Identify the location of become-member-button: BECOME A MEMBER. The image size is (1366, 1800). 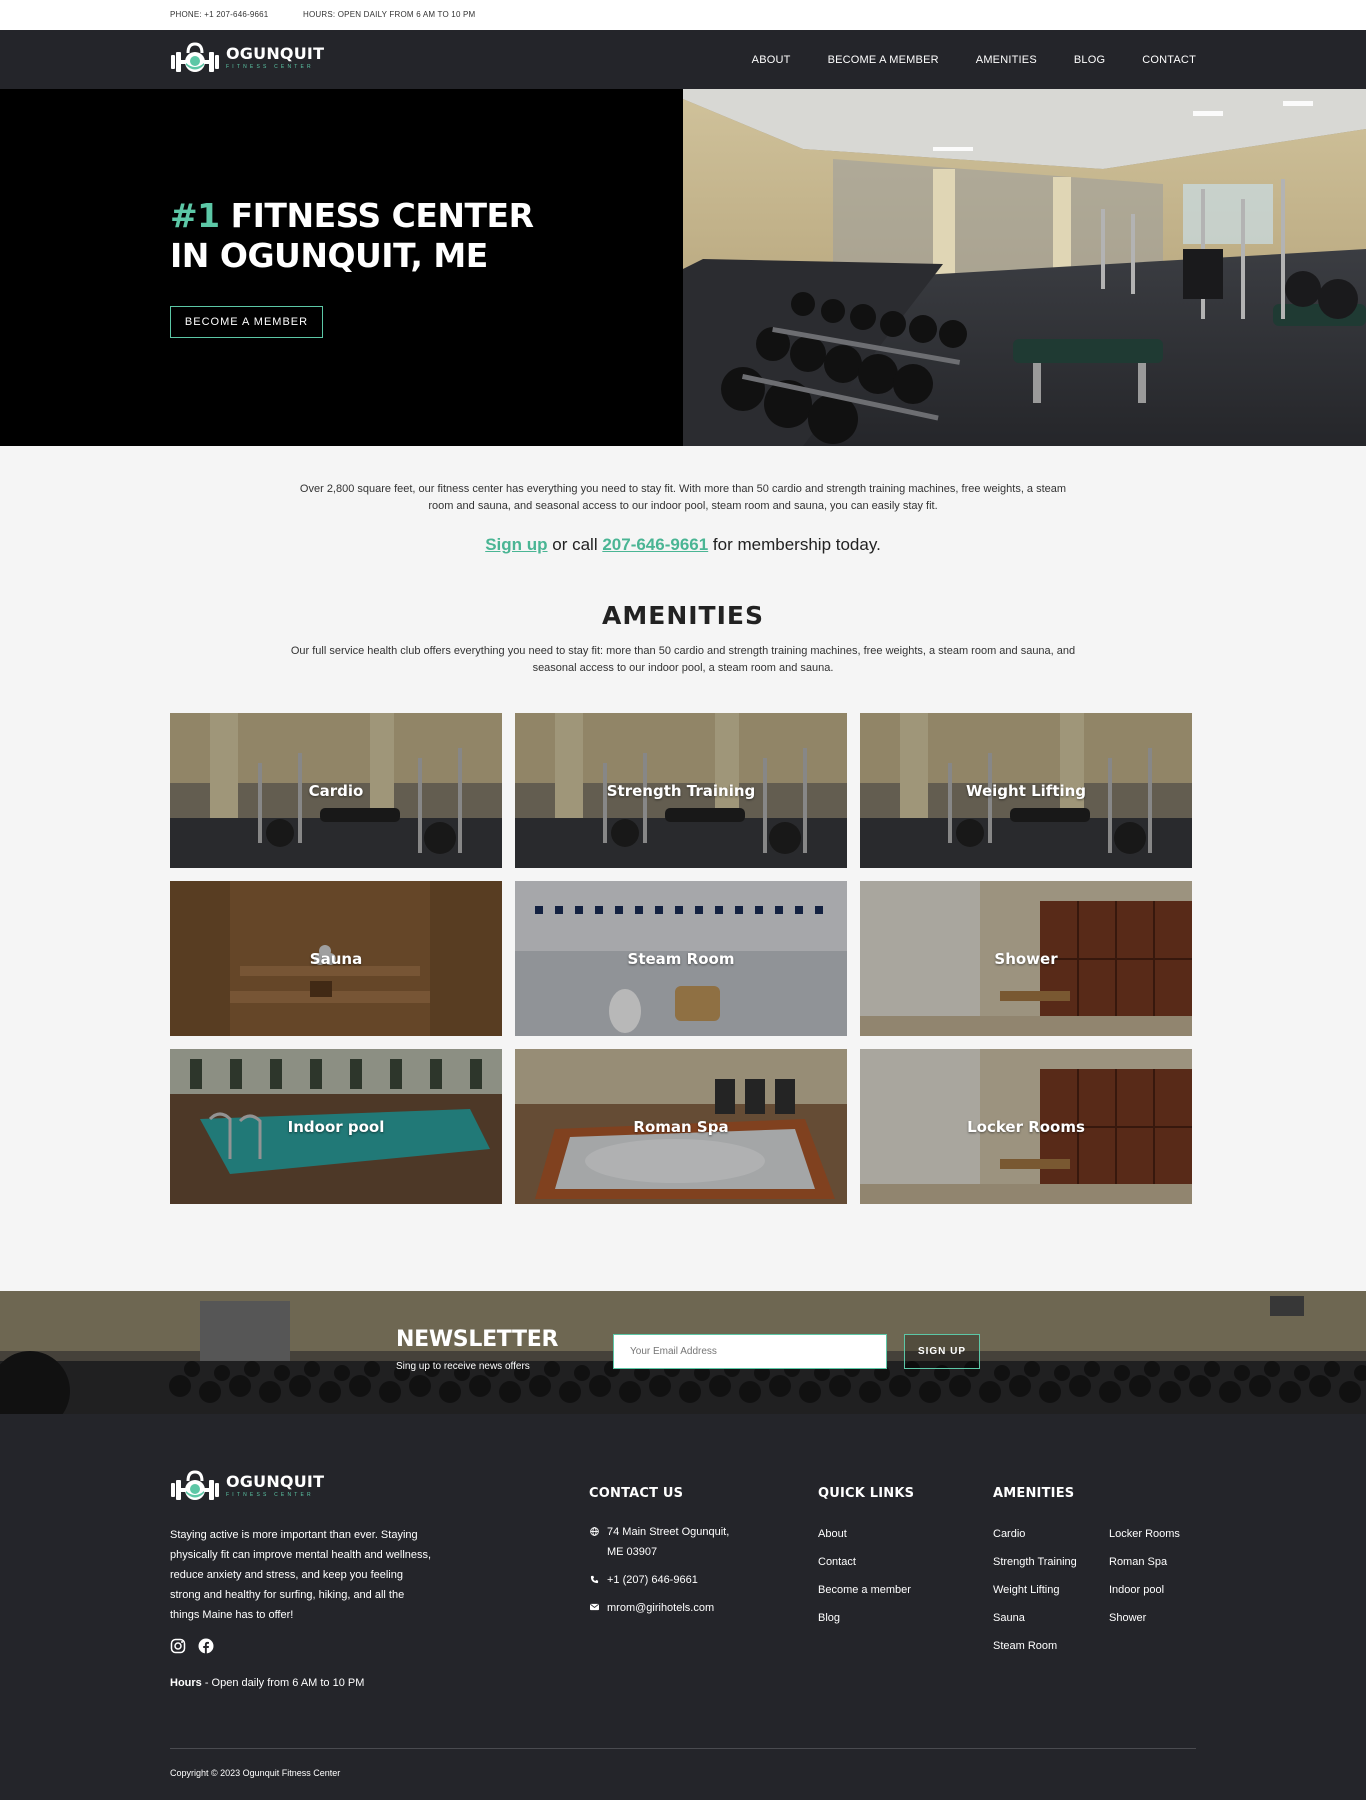
(246, 322).